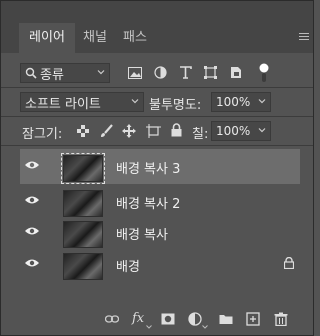  I want to click on lock-row: 잠그기: 칠: 100%, so click(157, 131).